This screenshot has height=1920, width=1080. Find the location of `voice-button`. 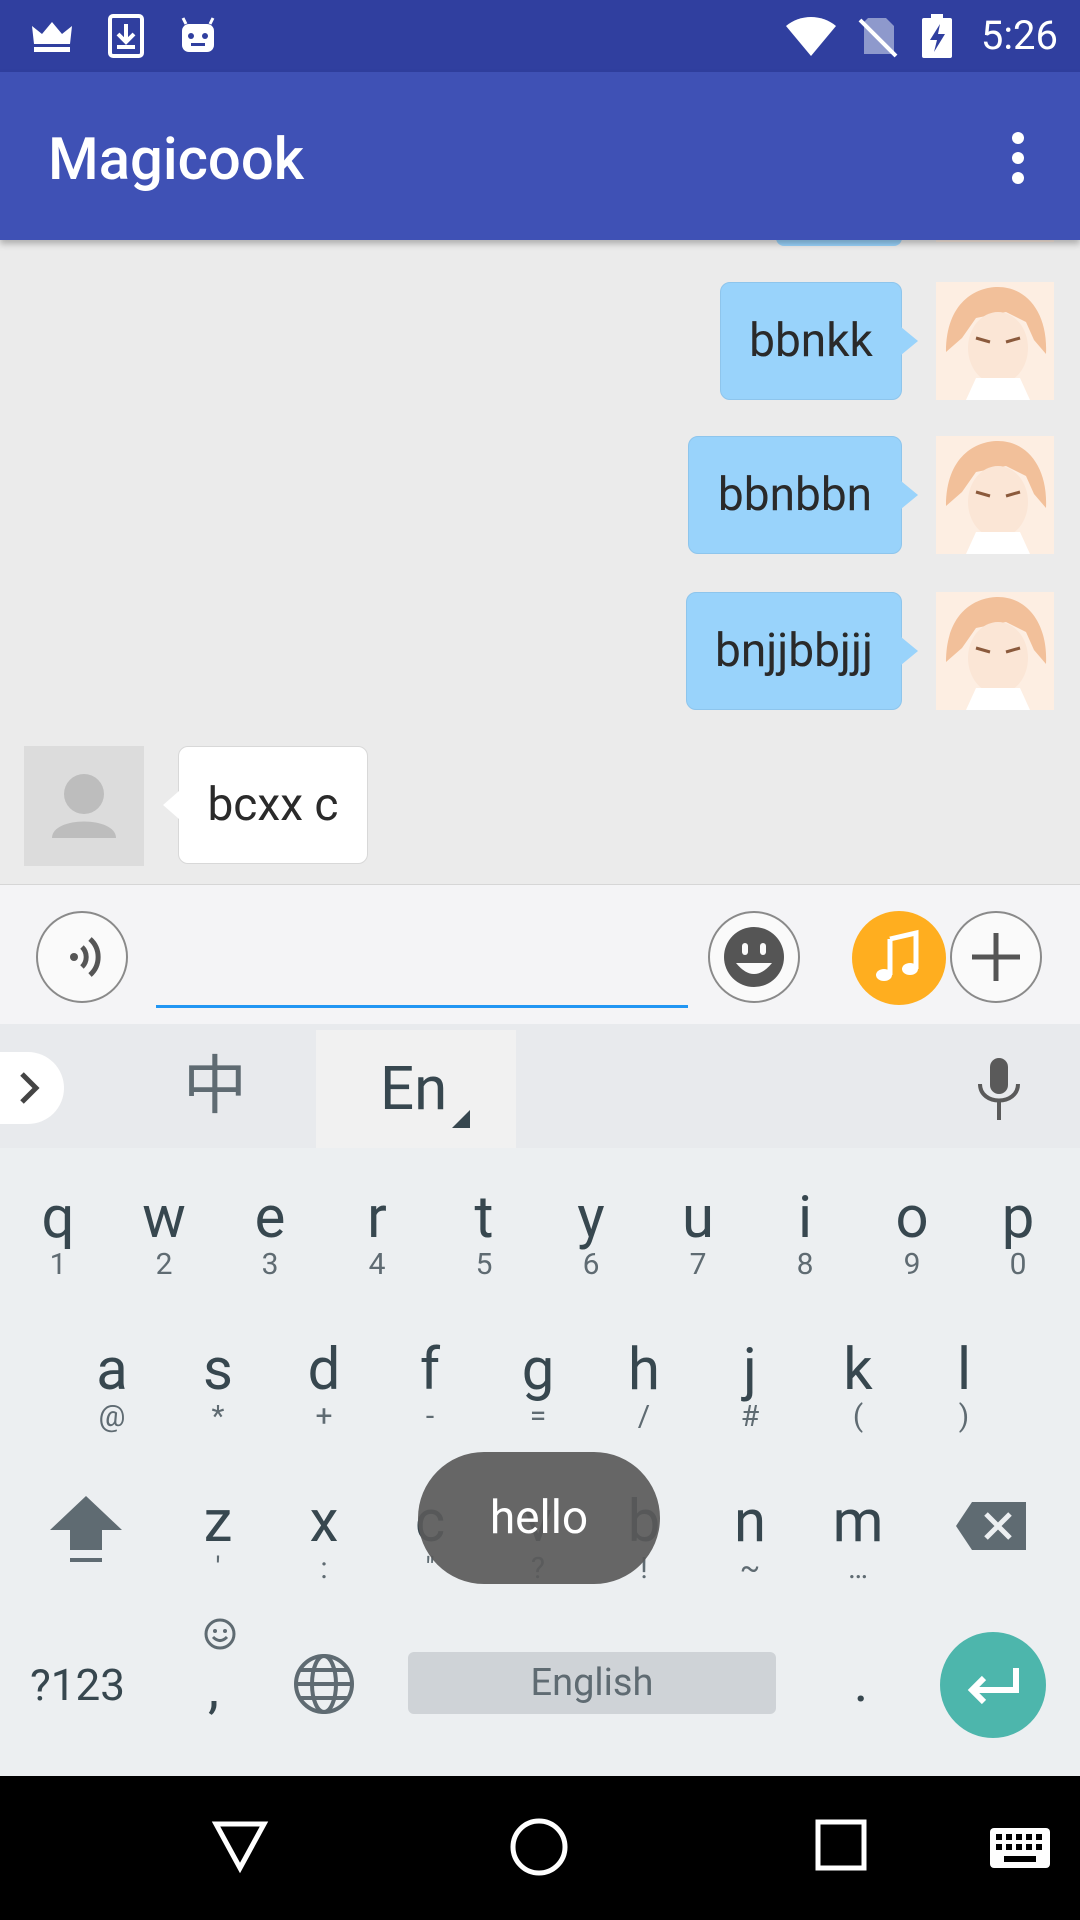

voice-button is located at coordinates (82, 957).